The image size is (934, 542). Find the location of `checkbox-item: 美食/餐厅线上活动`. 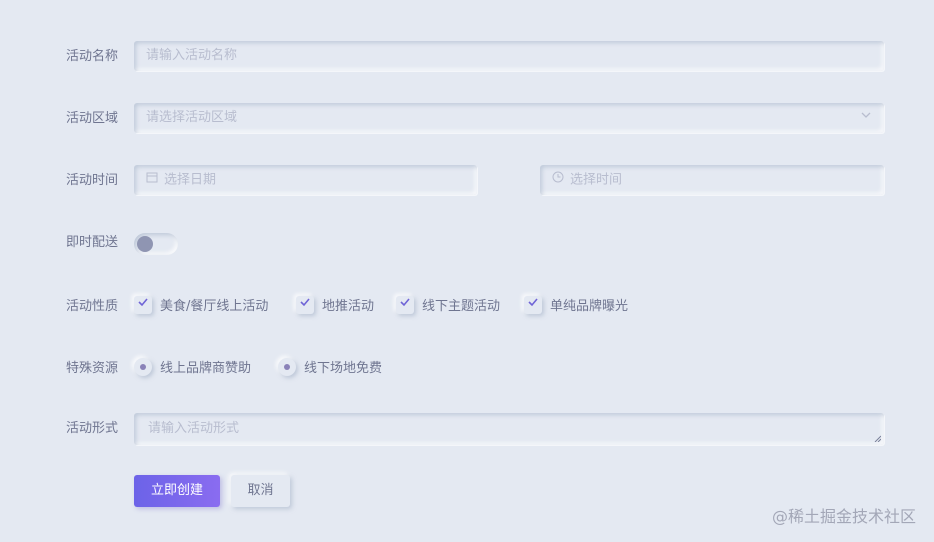

checkbox-item: 美食/餐厅线上活动 is located at coordinates (201, 307).